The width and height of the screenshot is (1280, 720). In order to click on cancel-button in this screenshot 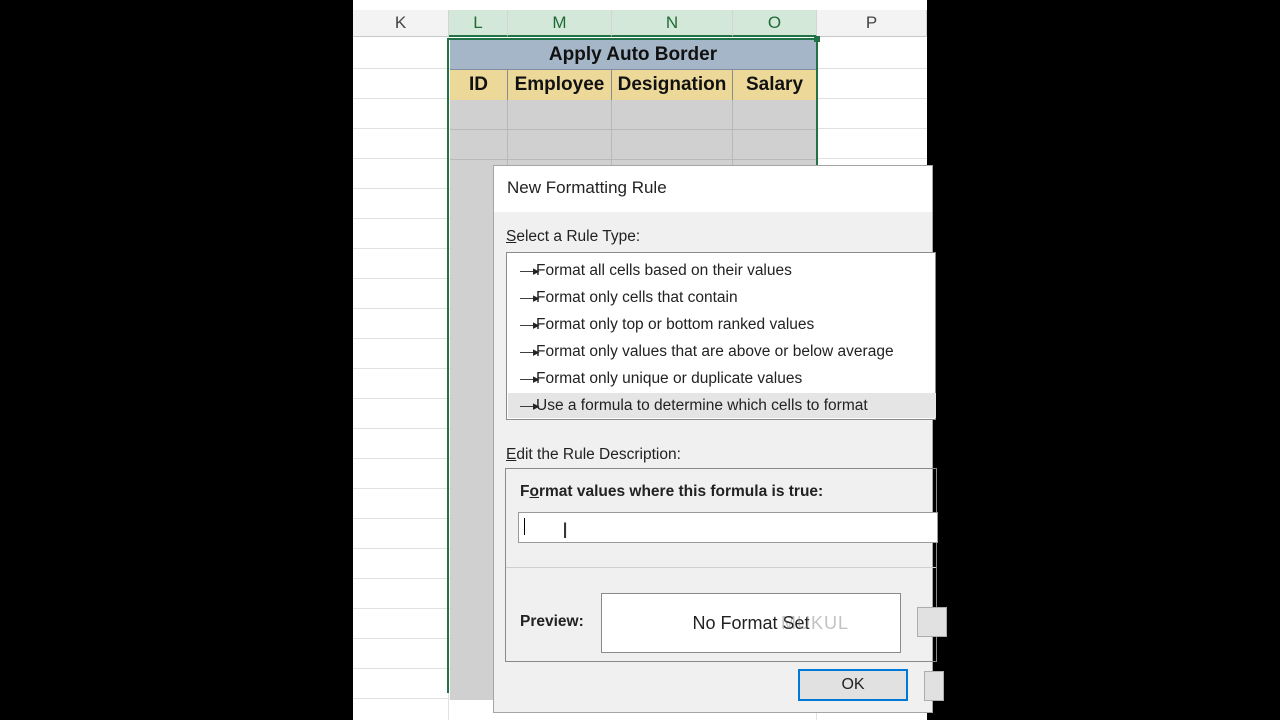, I will do `click(934, 686)`.